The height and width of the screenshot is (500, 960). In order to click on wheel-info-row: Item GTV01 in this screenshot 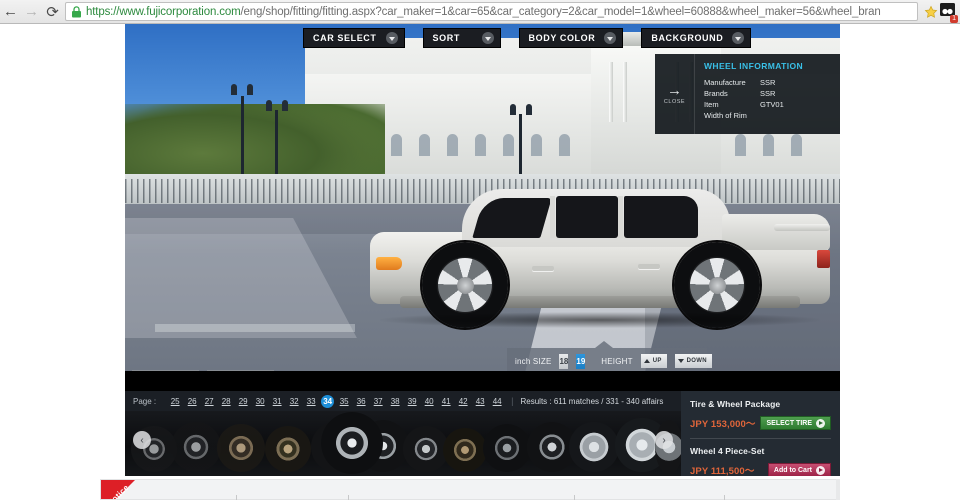, I will do `click(768, 104)`.